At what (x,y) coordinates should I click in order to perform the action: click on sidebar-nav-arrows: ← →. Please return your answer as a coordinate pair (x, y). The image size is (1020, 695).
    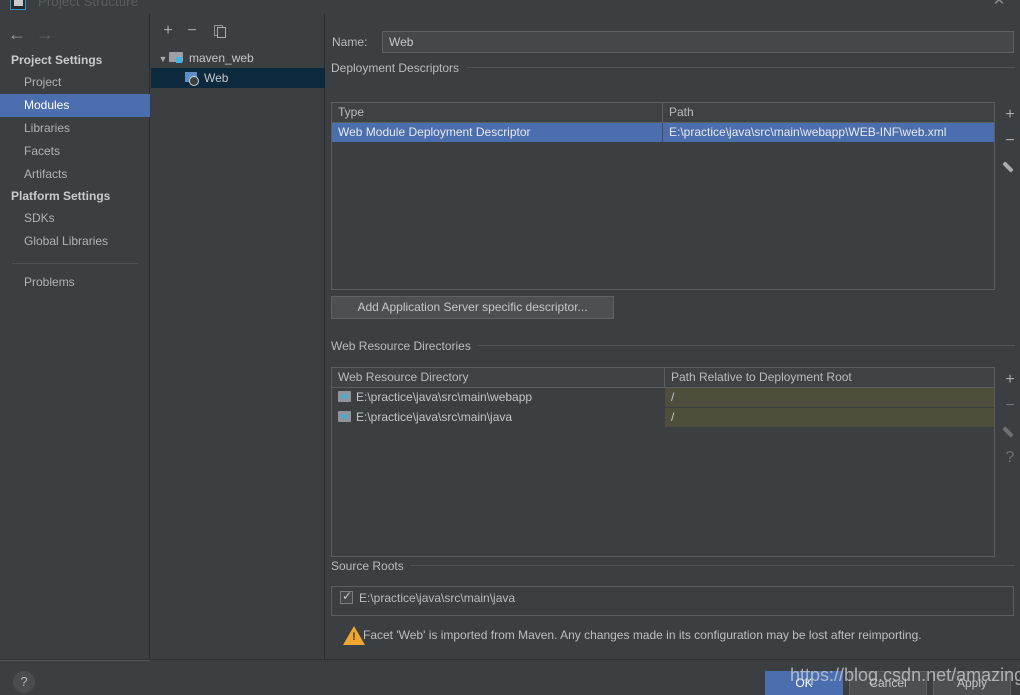
    Looking at the image, I should click on (75, 35).